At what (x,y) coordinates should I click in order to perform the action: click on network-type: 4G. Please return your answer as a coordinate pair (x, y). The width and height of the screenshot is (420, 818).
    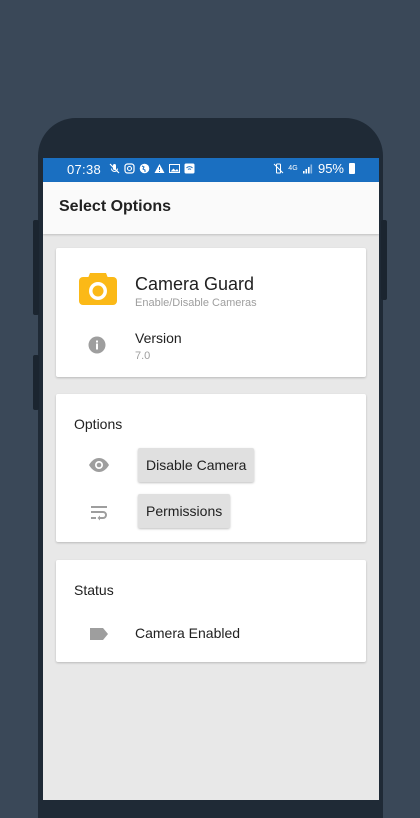
    Looking at the image, I should click on (293, 168).